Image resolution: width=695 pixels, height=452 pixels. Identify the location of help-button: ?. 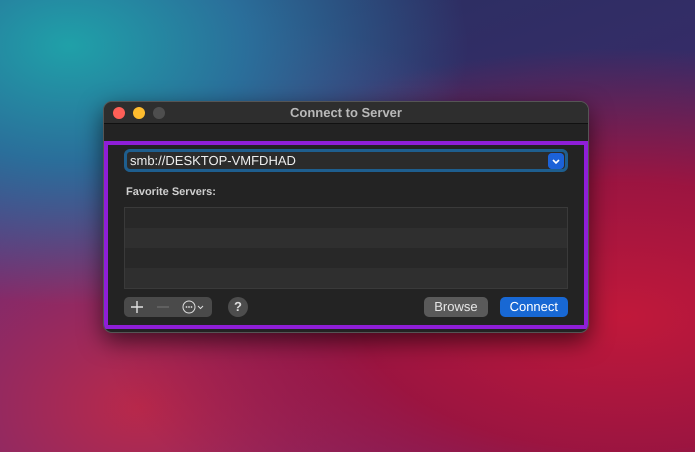
(238, 306).